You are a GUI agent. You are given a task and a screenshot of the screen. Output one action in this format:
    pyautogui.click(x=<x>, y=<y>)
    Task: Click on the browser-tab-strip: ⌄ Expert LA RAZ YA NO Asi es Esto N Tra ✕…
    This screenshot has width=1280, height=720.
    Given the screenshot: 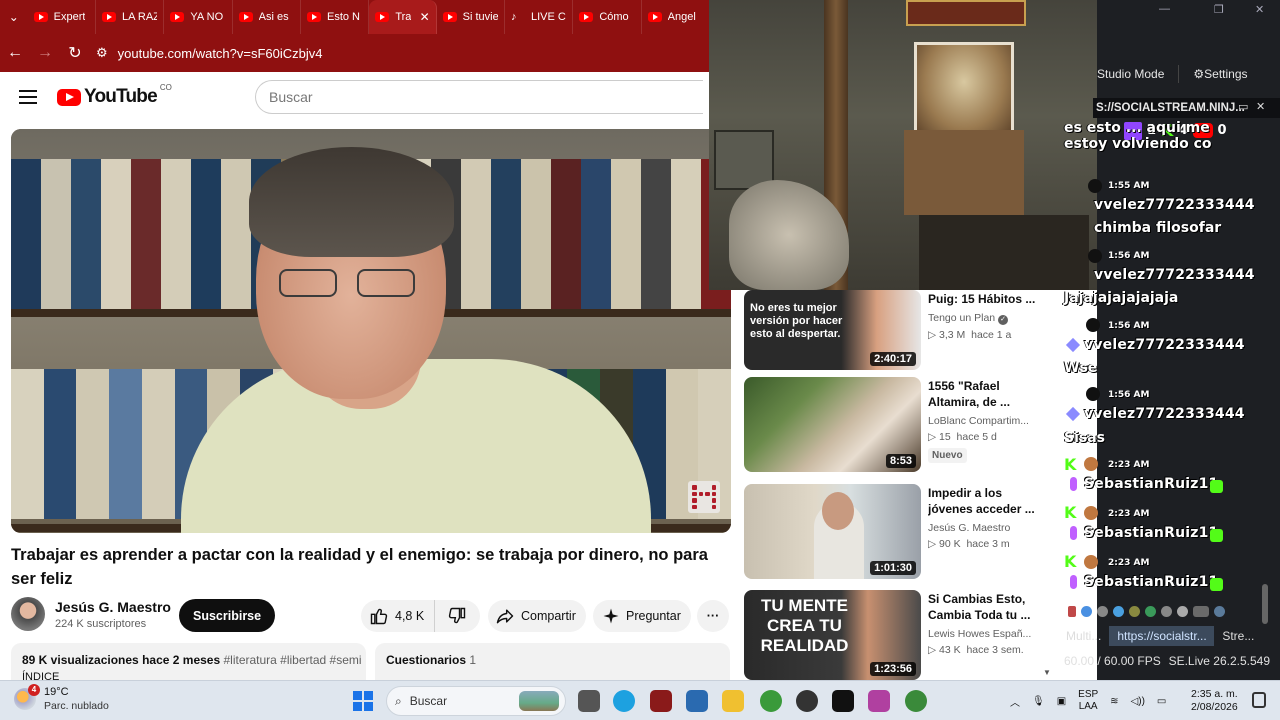 What is the action you would take?
    pyautogui.click(x=355, y=17)
    